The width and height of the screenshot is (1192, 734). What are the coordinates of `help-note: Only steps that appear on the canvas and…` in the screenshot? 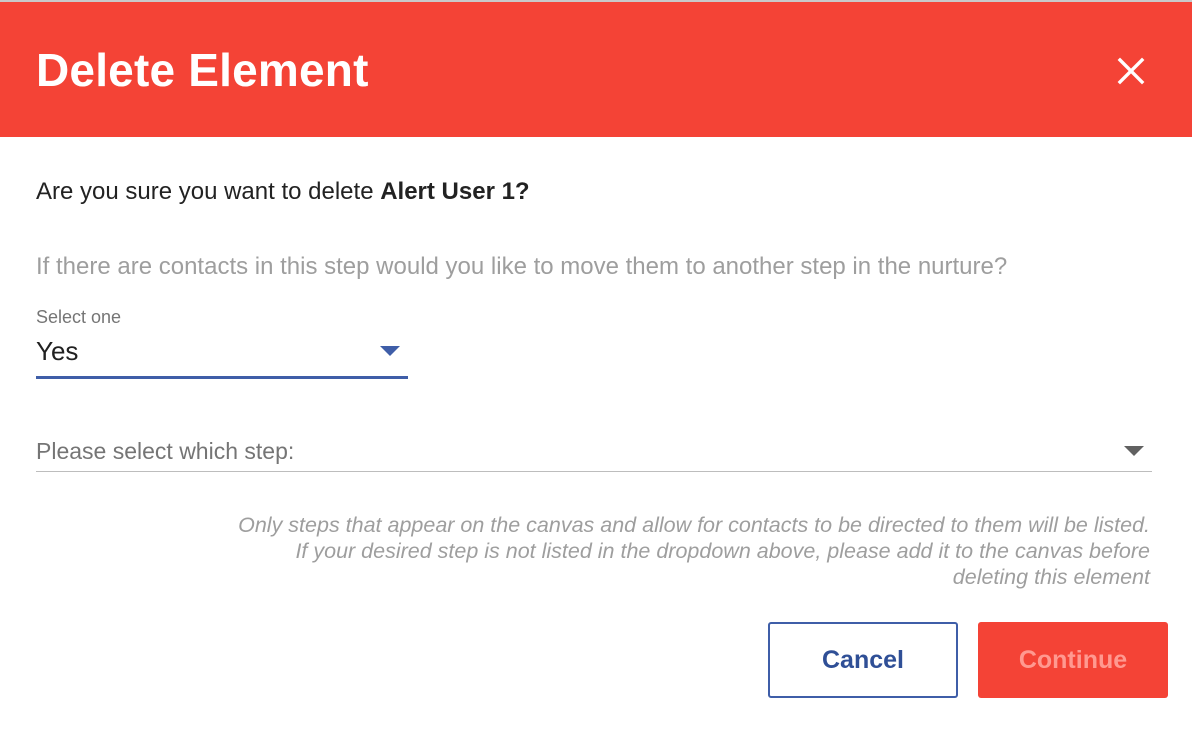 It's located at (645, 551).